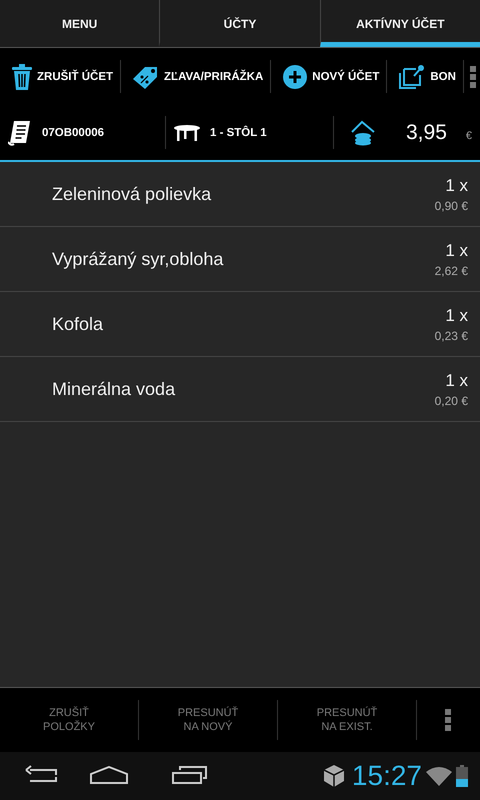 This screenshot has height=800, width=480. I want to click on toolbar-button: NOVÝ ÚČET, so click(329, 76).